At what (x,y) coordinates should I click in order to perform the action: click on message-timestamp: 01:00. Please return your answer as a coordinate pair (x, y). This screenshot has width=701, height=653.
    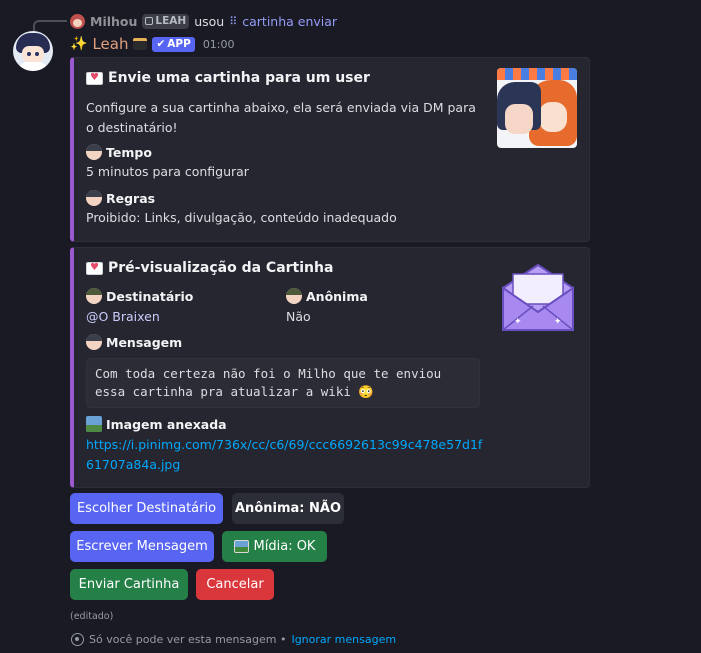
    Looking at the image, I should click on (219, 44).